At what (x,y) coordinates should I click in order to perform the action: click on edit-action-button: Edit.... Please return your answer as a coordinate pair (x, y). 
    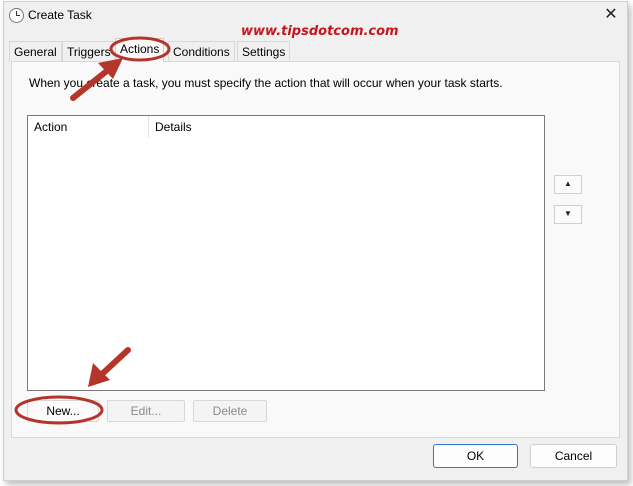
    Looking at the image, I should click on (146, 411).